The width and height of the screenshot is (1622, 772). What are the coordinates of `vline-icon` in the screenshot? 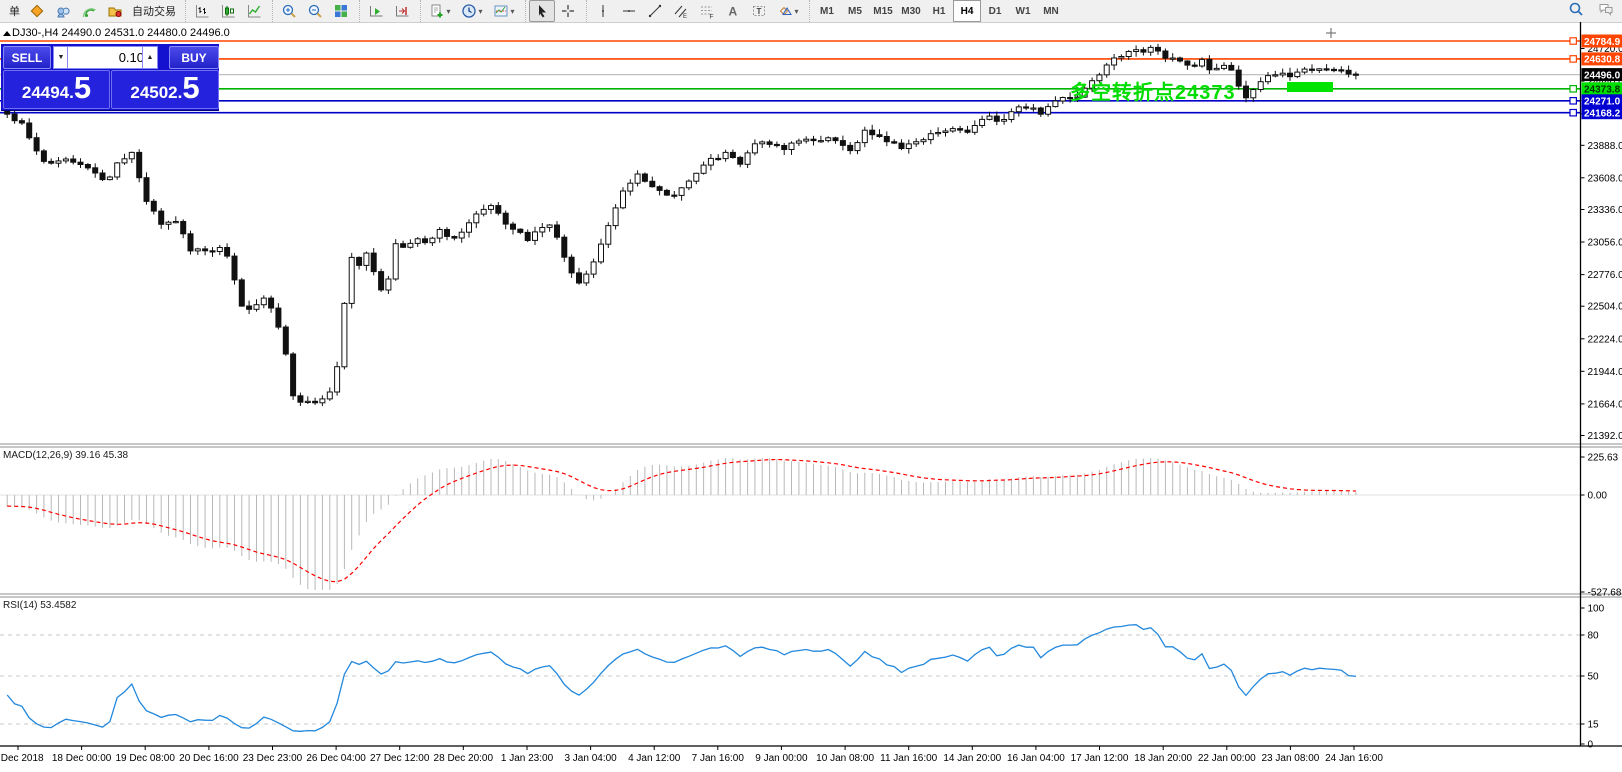 It's located at (603, 11).